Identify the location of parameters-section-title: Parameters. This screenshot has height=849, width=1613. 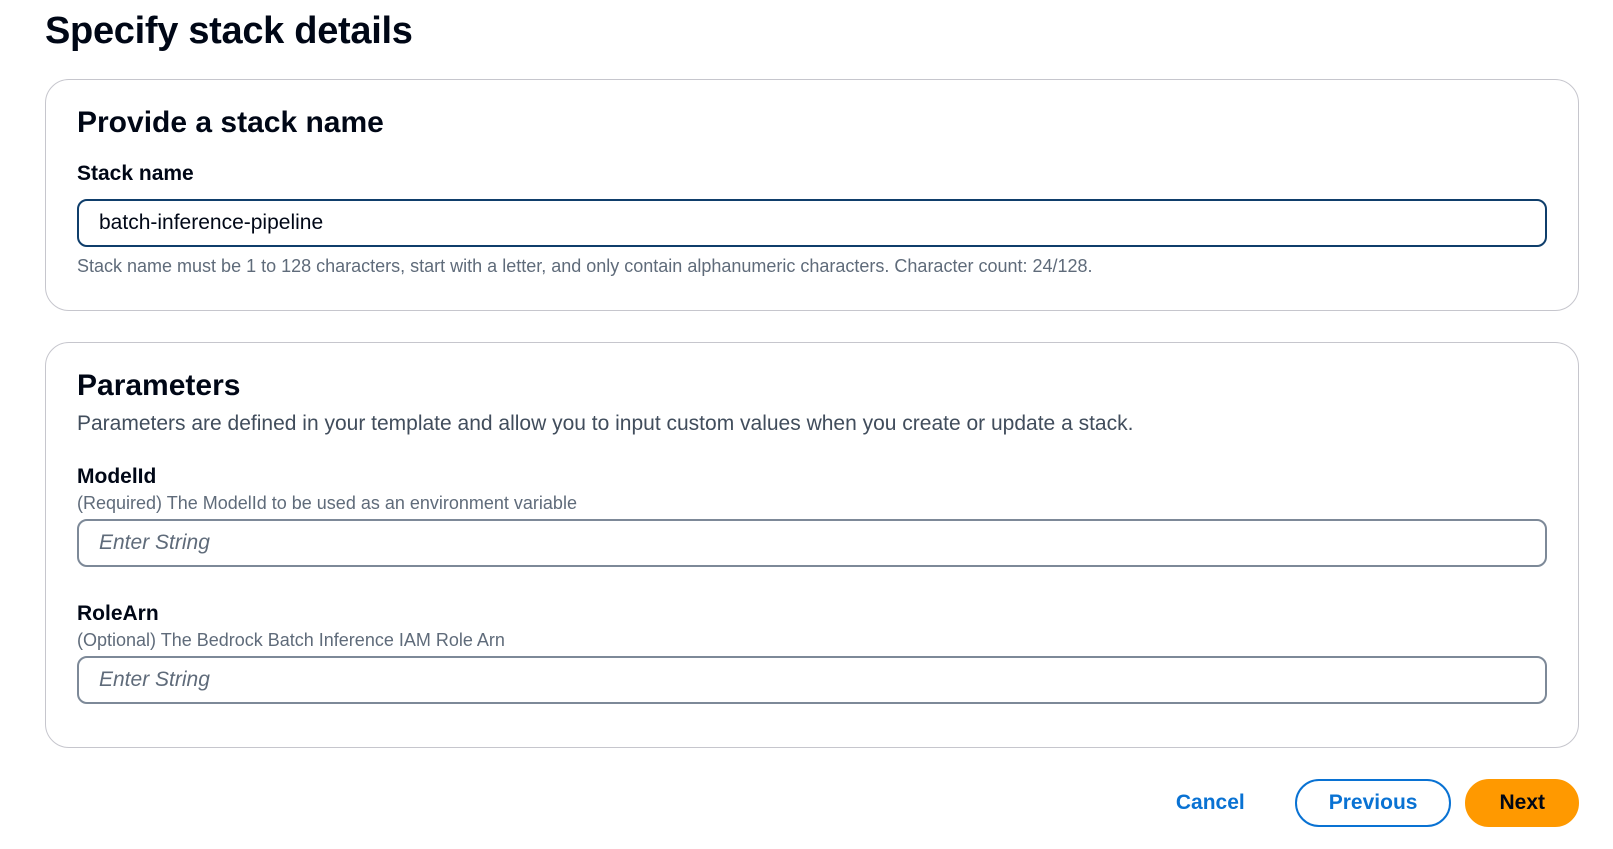
(159, 385).